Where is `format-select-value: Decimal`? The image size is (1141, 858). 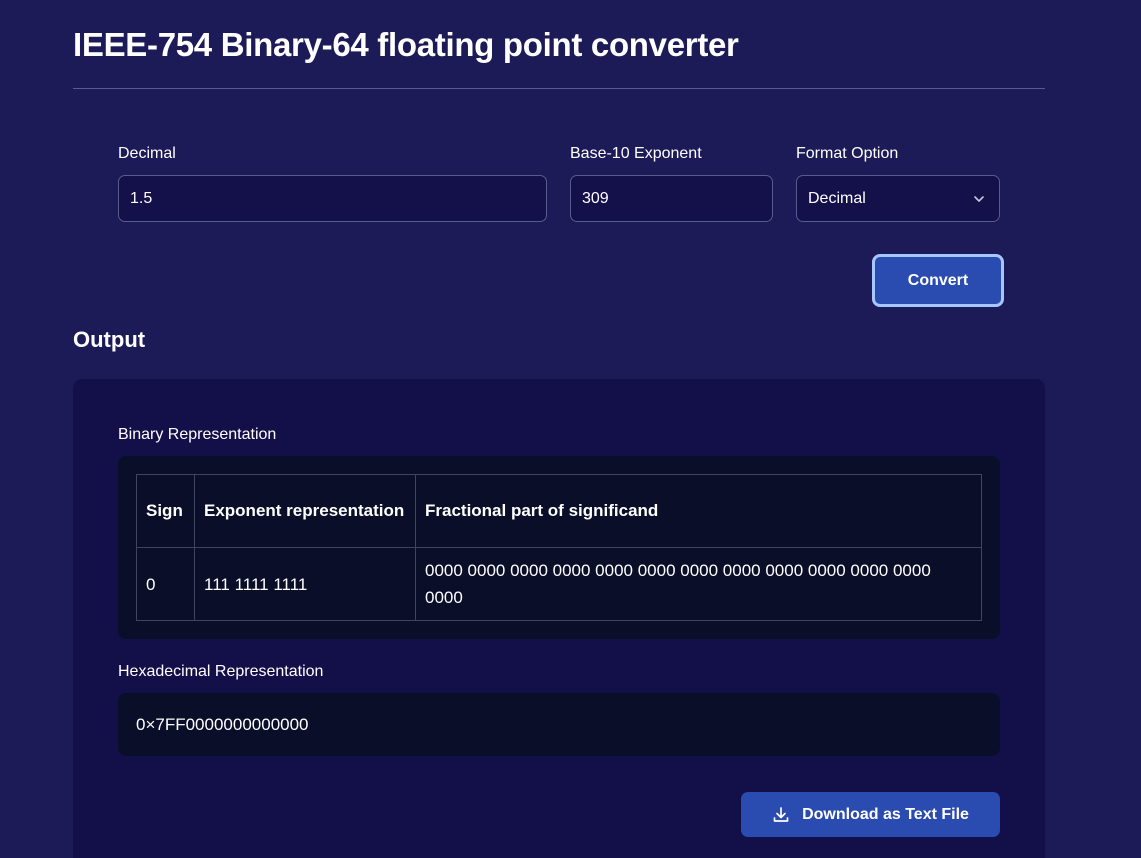
format-select-value: Decimal is located at coordinates (837, 198).